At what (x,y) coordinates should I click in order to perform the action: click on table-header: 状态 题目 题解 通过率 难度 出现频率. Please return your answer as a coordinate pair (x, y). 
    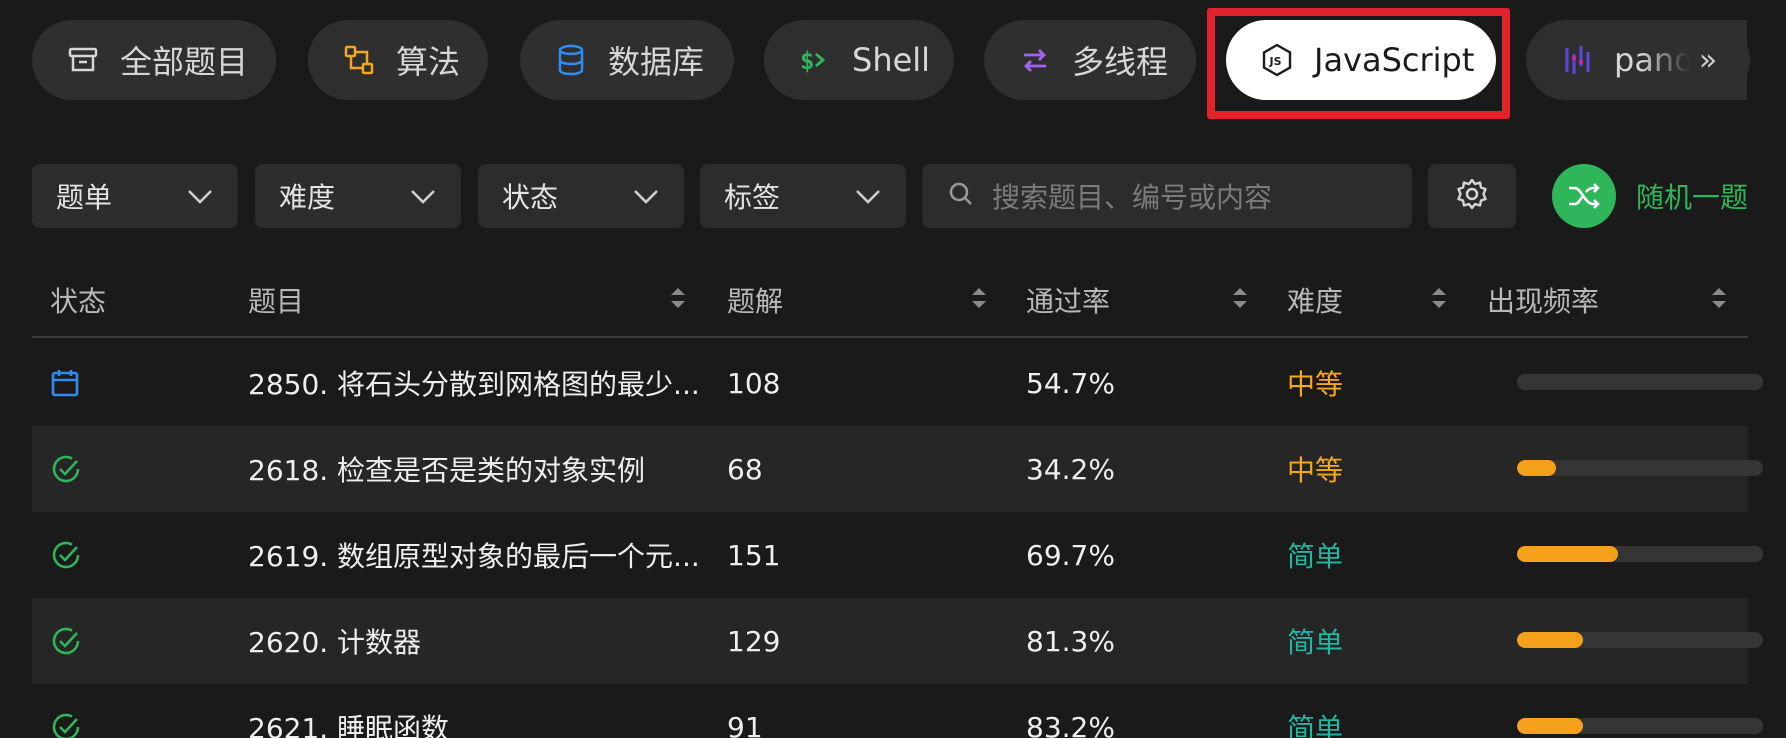
    Looking at the image, I should click on (890, 300).